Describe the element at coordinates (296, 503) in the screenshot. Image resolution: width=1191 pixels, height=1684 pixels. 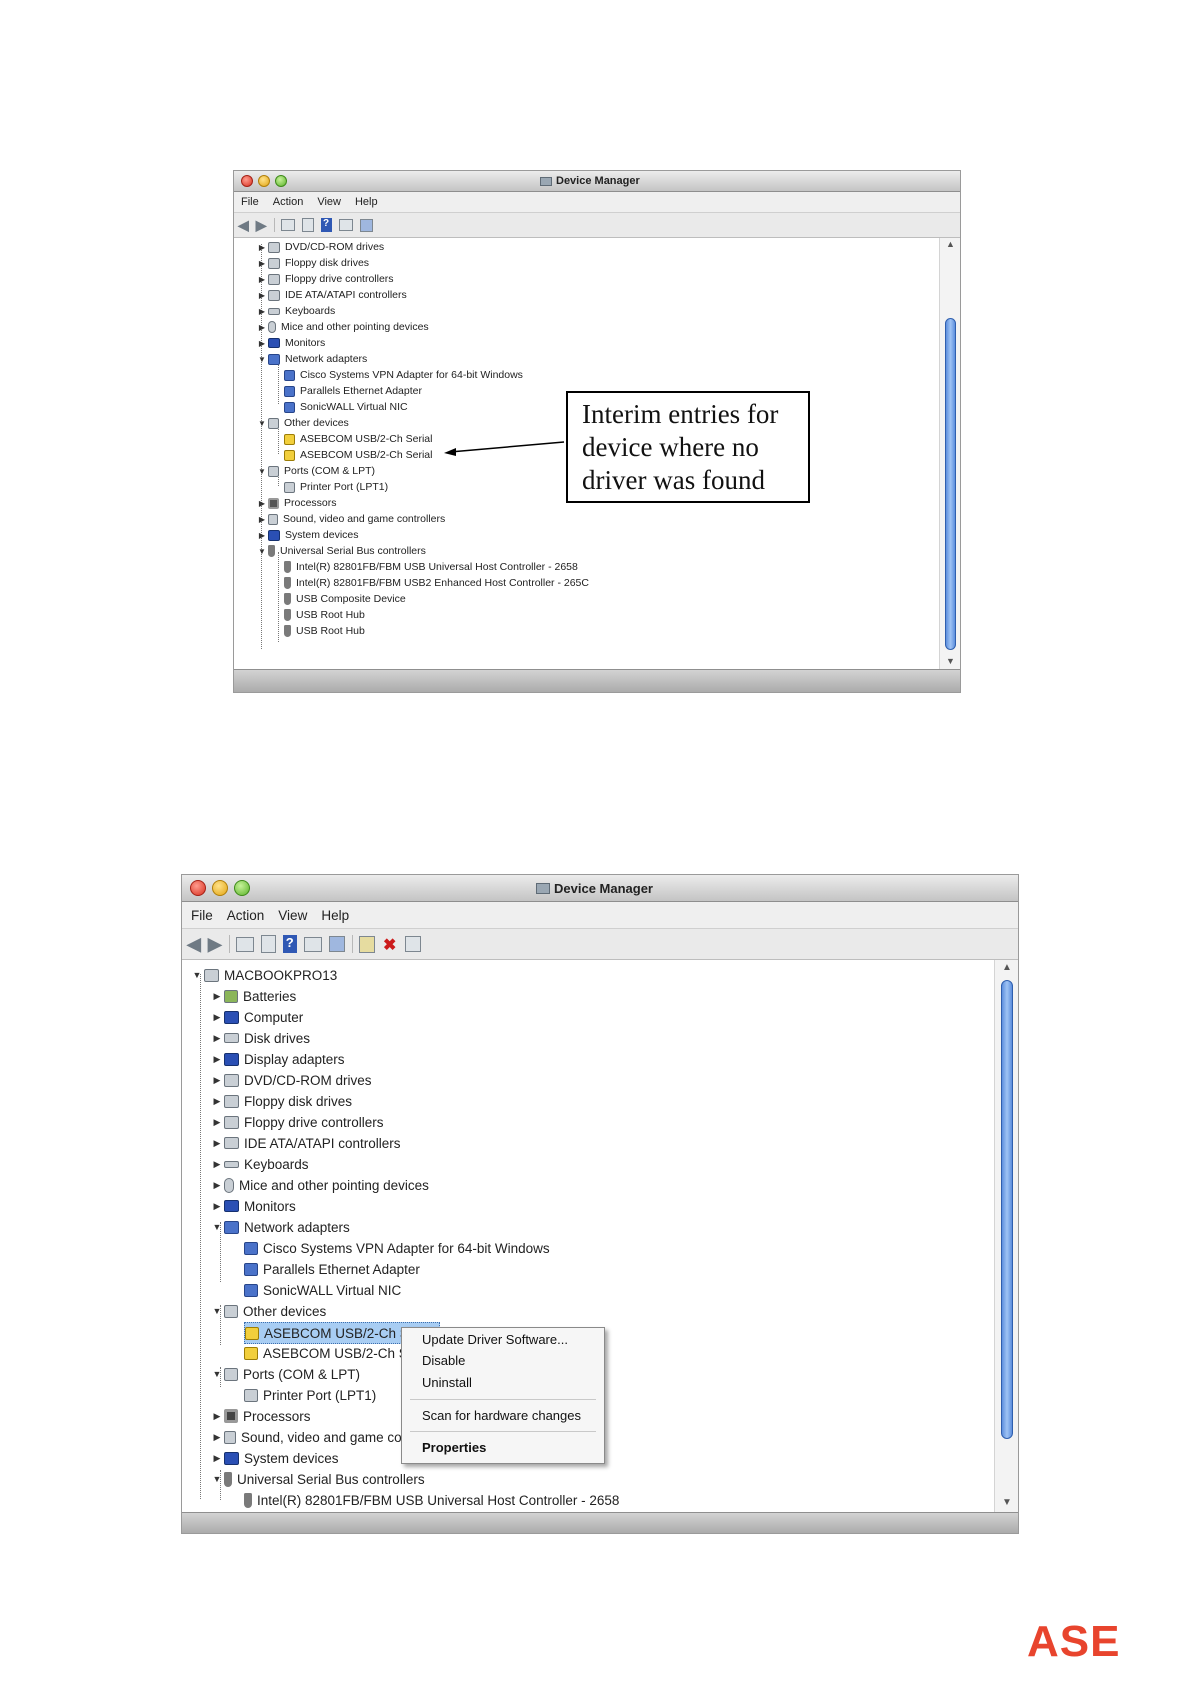
I see `tree-item-processors: ▶ Processors` at that location.